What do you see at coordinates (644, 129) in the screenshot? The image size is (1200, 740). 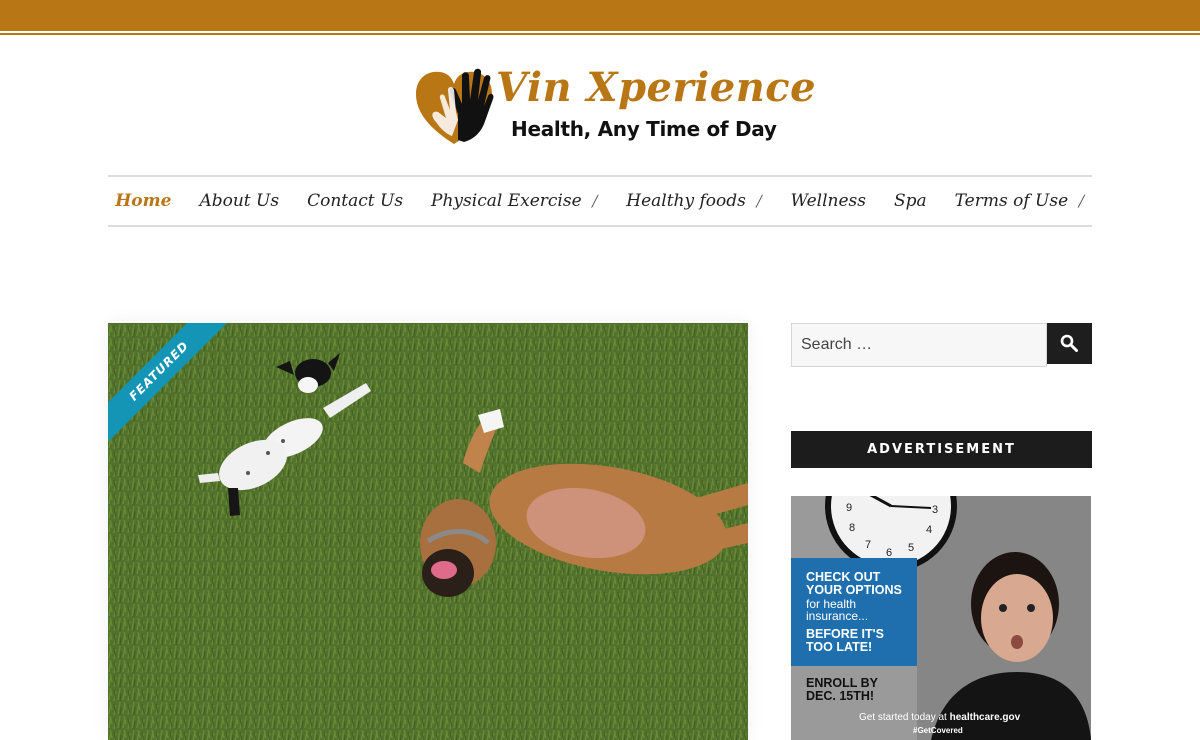 I see `site-tagline: Health, Any Time of Day` at bounding box center [644, 129].